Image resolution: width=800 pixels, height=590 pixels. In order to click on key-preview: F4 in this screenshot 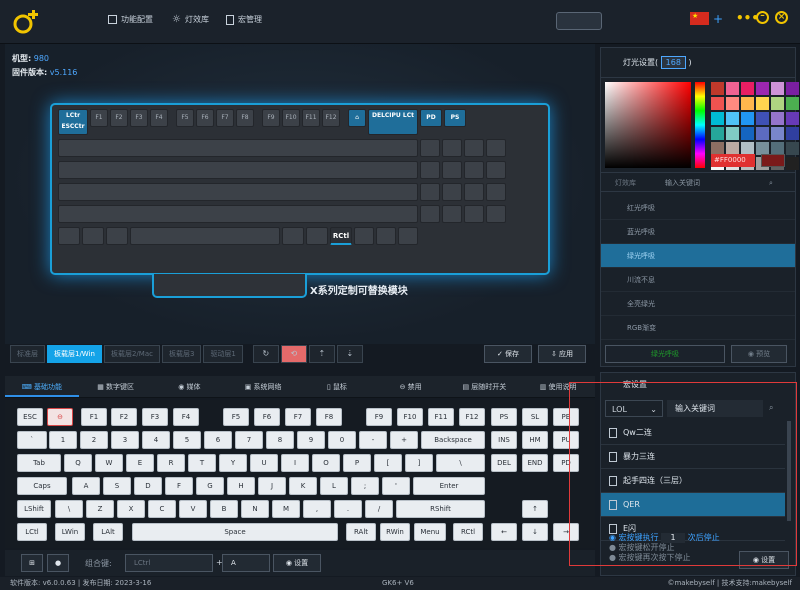, I will do `click(159, 118)`.